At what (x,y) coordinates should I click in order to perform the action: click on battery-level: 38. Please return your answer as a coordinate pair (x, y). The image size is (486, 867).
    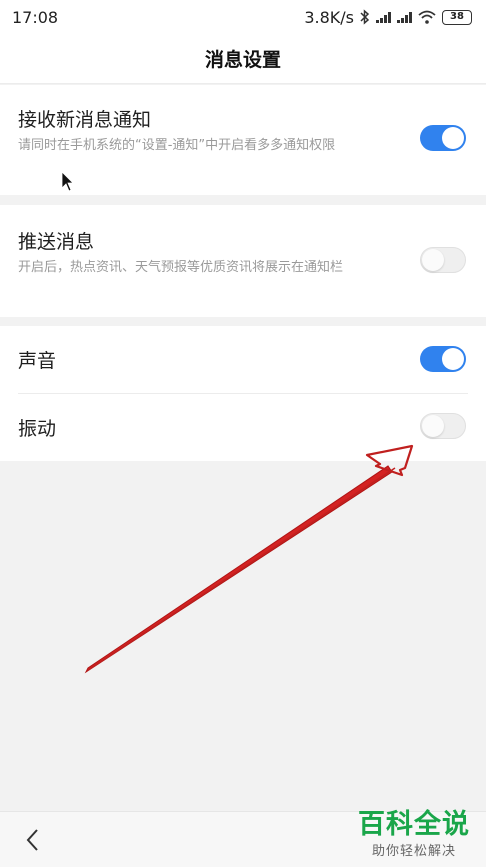
    Looking at the image, I should click on (457, 16).